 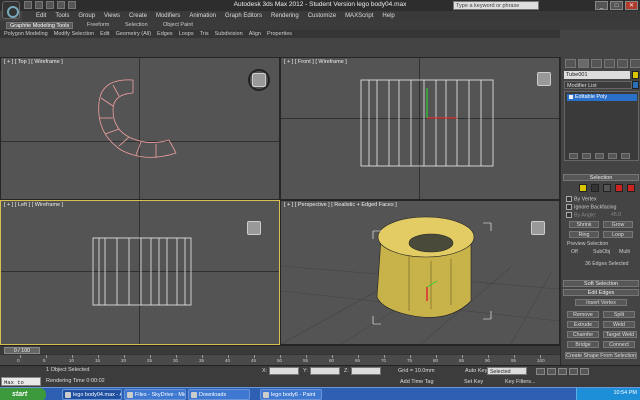 I want to click on key-mode-select: Selected, so click(x=507, y=371).